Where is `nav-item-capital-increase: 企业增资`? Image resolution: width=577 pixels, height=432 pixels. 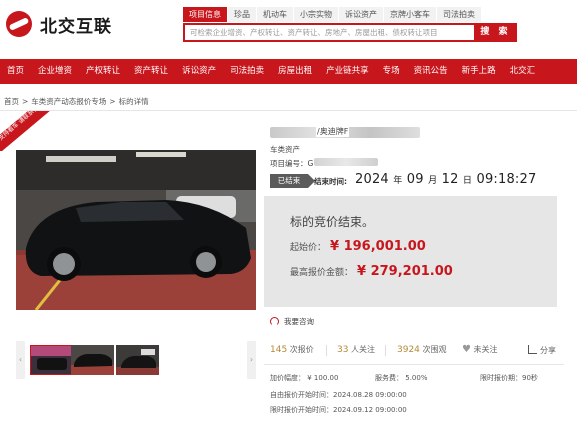
nav-item-capital-increase: 企业增资 is located at coordinates (55, 71).